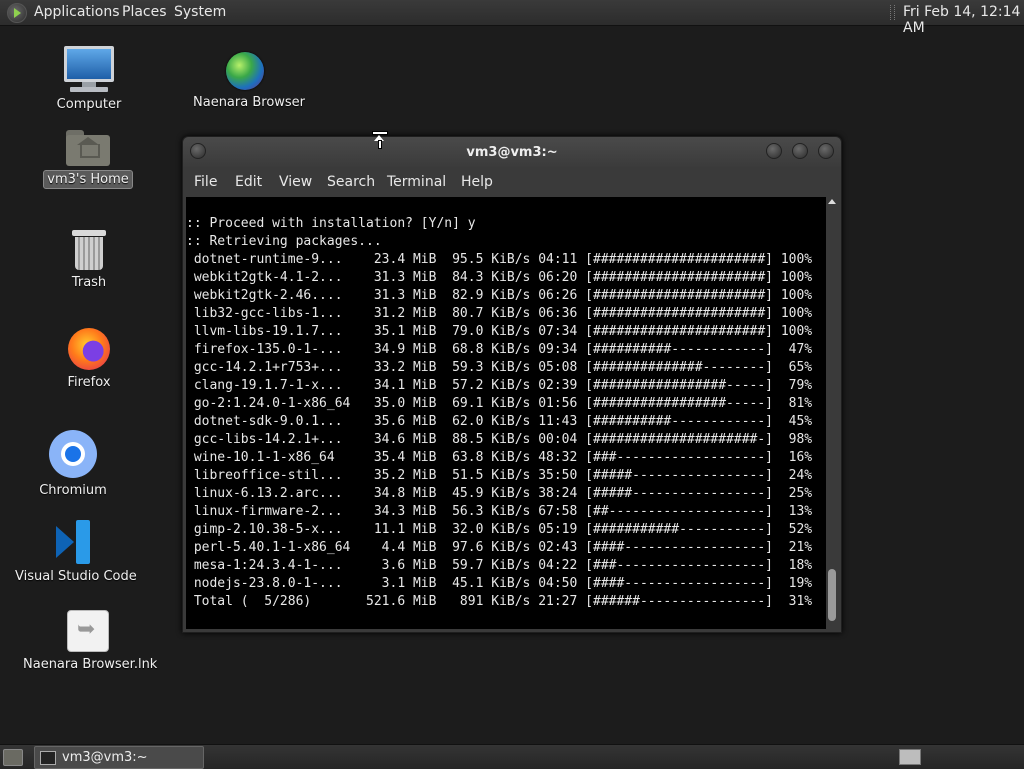  What do you see at coordinates (144, 12) in the screenshot?
I see `places-menu: Places` at bounding box center [144, 12].